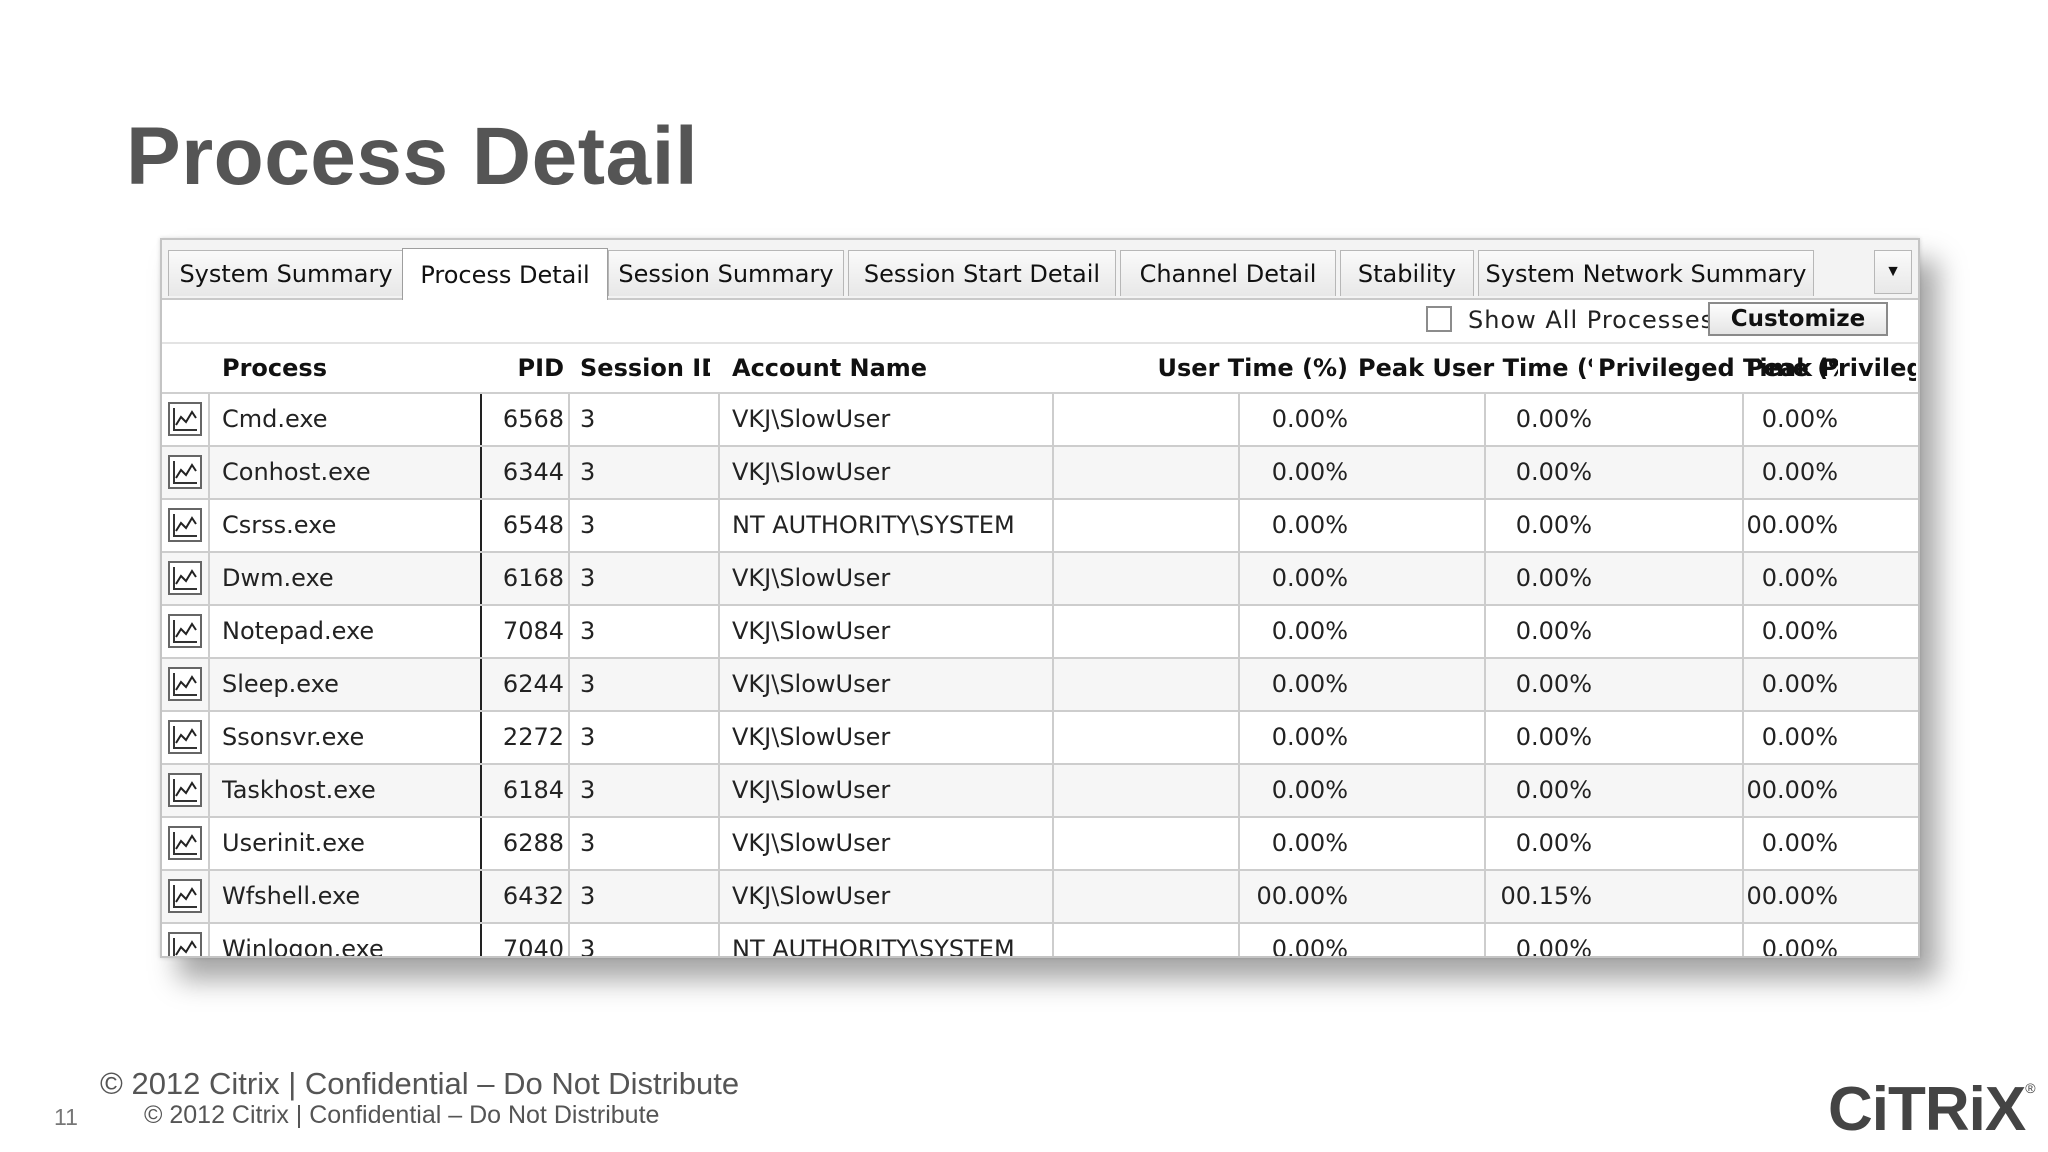  Describe the element at coordinates (505, 274) in the screenshot. I see `tab-process-detail: Process Detail` at that location.